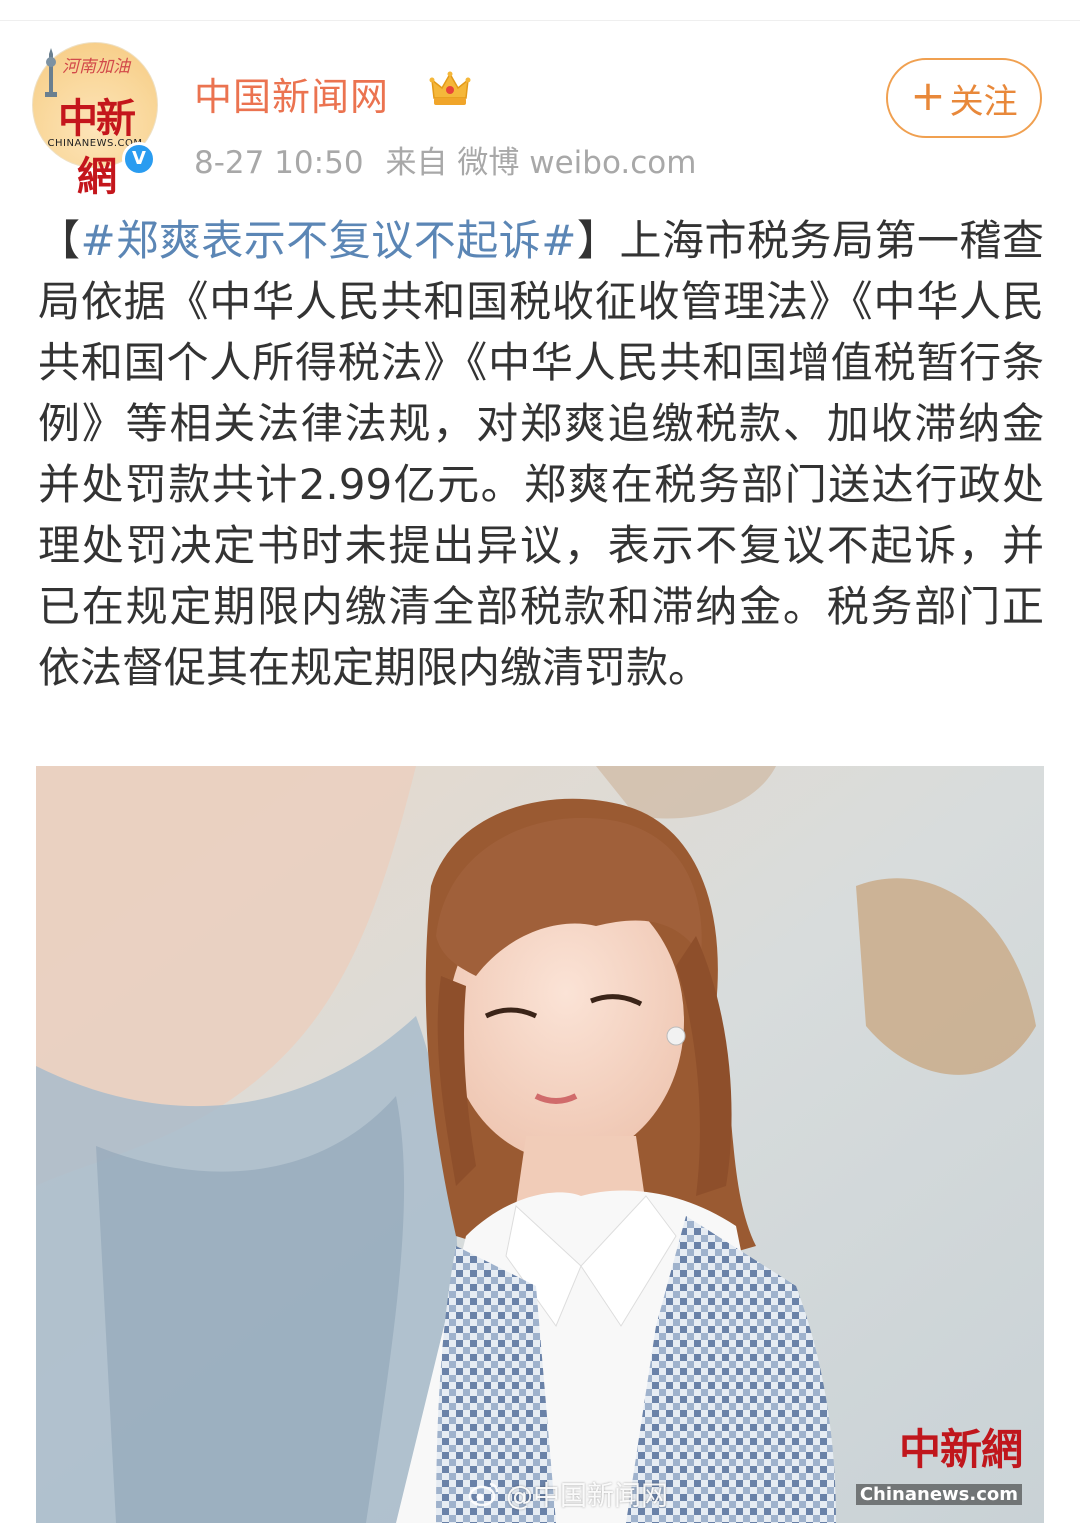 The width and height of the screenshot is (1080, 1523). What do you see at coordinates (483, 1494) in the screenshot?
I see `weibo-logo-icon` at bounding box center [483, 1494].